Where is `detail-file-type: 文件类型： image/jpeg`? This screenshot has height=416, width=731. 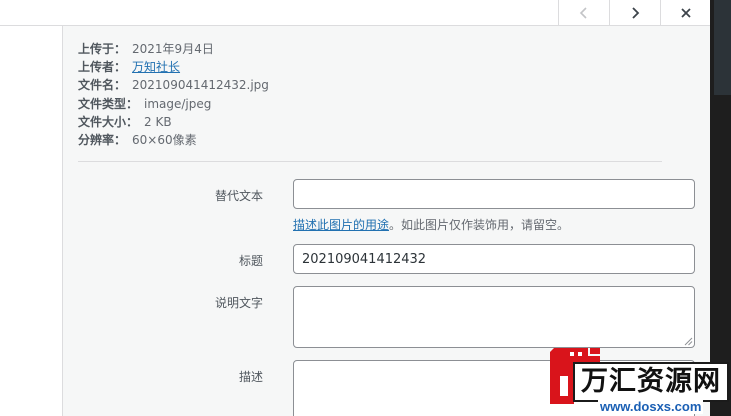 detail-file-type: 文件类型： image/jpeg is located at coordinates (173, 104).